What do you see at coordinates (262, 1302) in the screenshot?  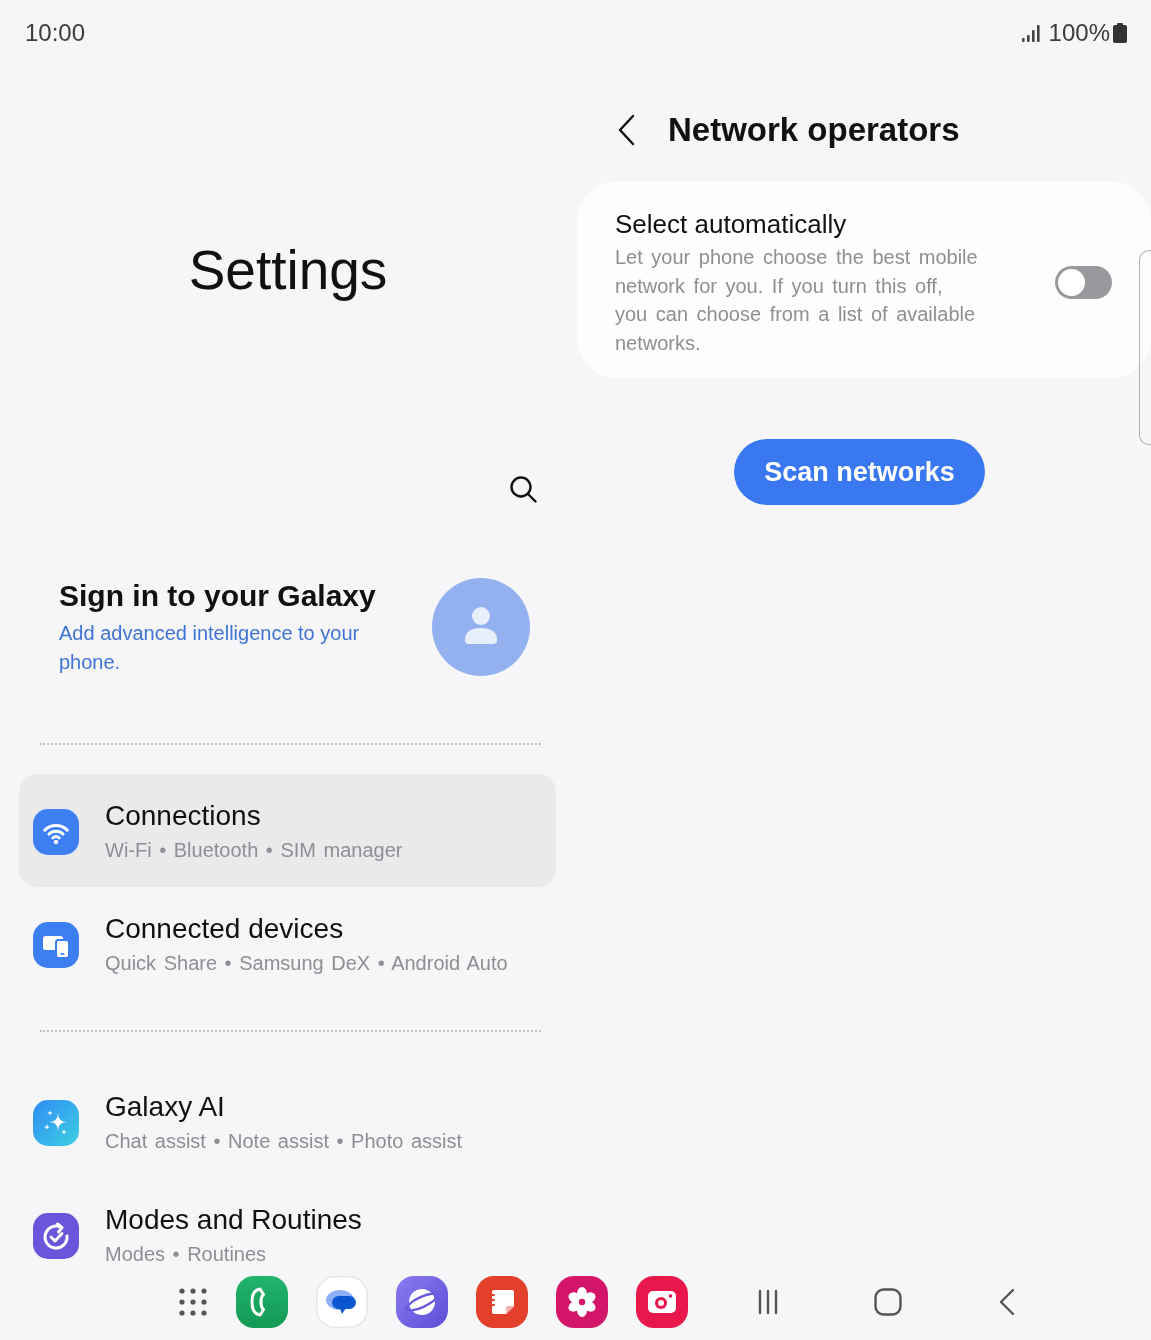 I see `phone-app-icon` at bounding box center [262, 1302].